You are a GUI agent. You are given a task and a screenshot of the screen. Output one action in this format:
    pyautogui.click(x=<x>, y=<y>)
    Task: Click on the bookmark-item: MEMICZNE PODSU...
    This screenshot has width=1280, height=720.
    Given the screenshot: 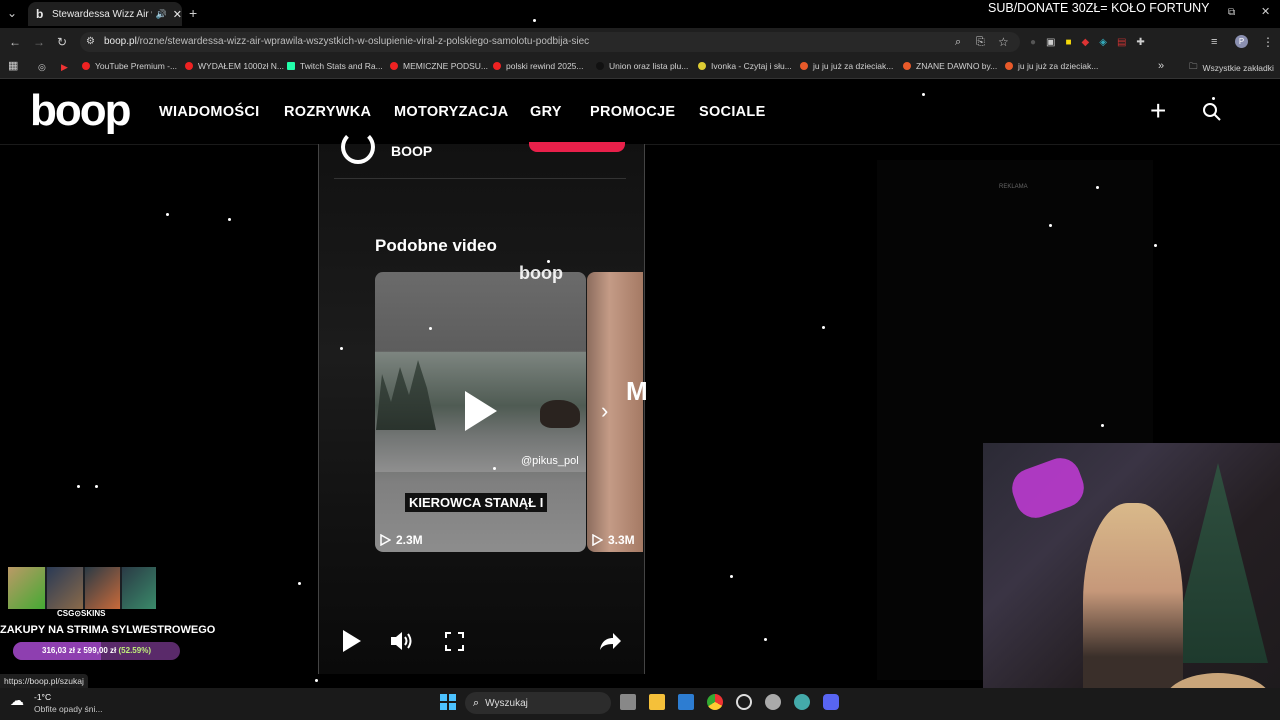 What is the action you would take?
    pyautogui.click(x=439, y=66)
    